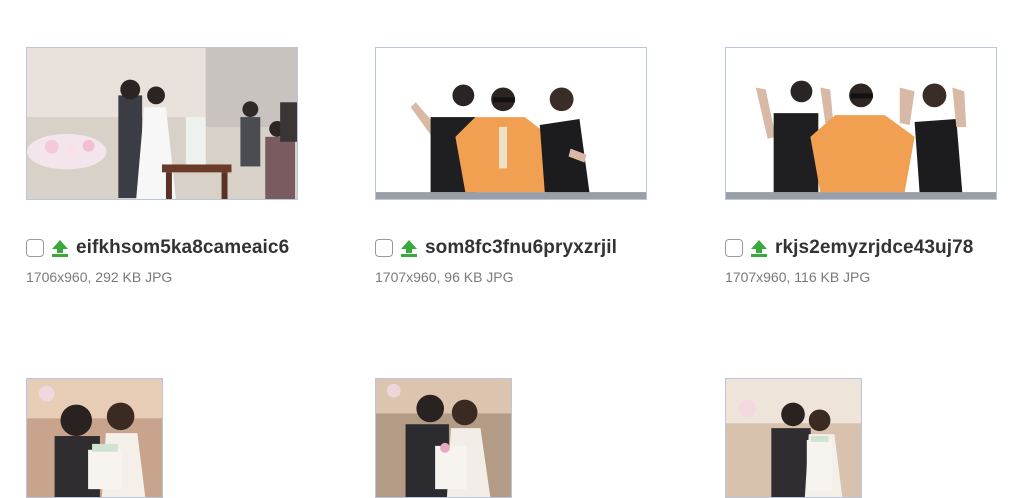  Describe the element at coordinates (99, 277) in the screenshot. I see `file-details: 1706x960, 292 KB JPG` at that location.